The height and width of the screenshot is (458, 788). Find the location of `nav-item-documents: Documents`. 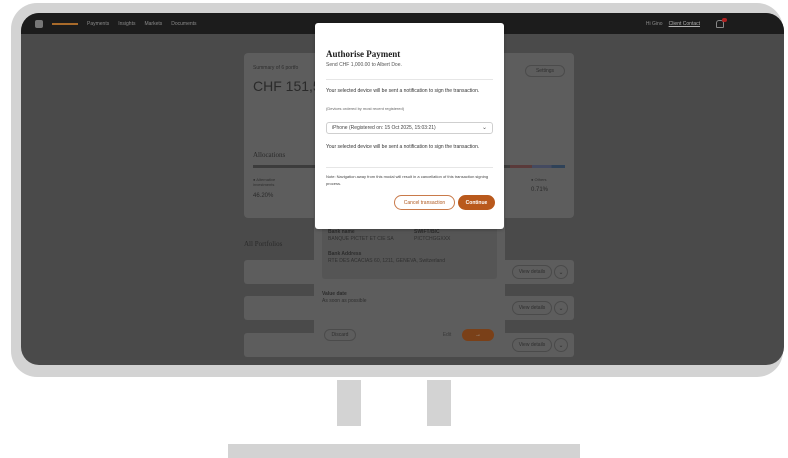

nav-item-documents: Documents is located at coordinates (183, 24).